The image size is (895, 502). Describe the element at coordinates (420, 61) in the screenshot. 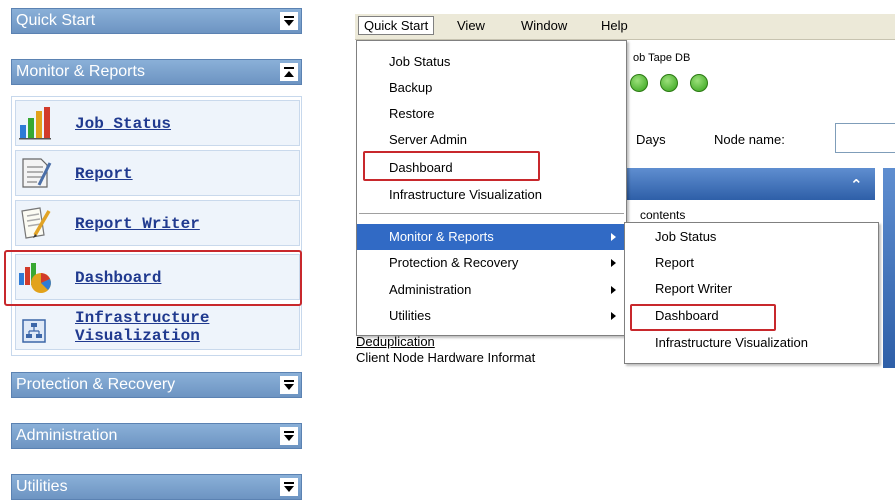

I see `menu-item-label: Job Status` at that location.